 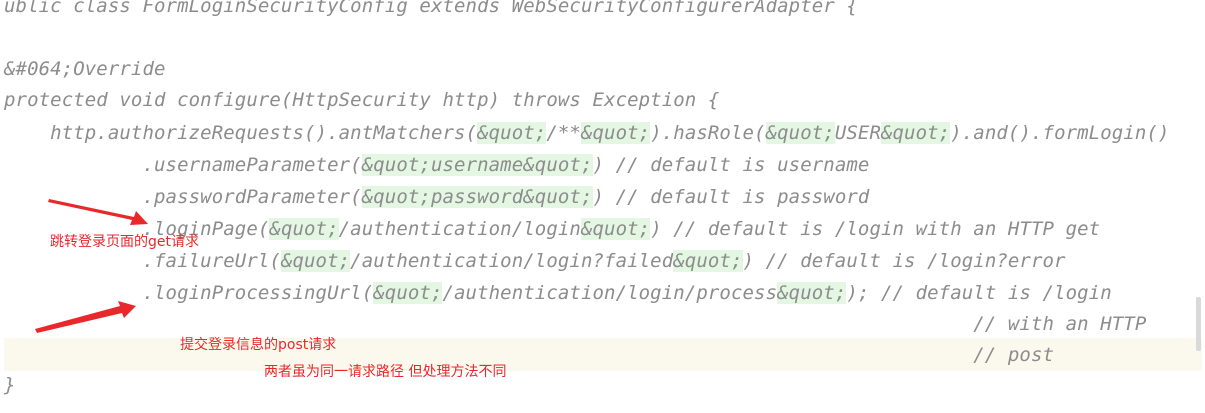 What do you see at coordinates (85, 317) in the screenshot?
I see `arrow-to-processing-url` at bounding box center [85, 317].